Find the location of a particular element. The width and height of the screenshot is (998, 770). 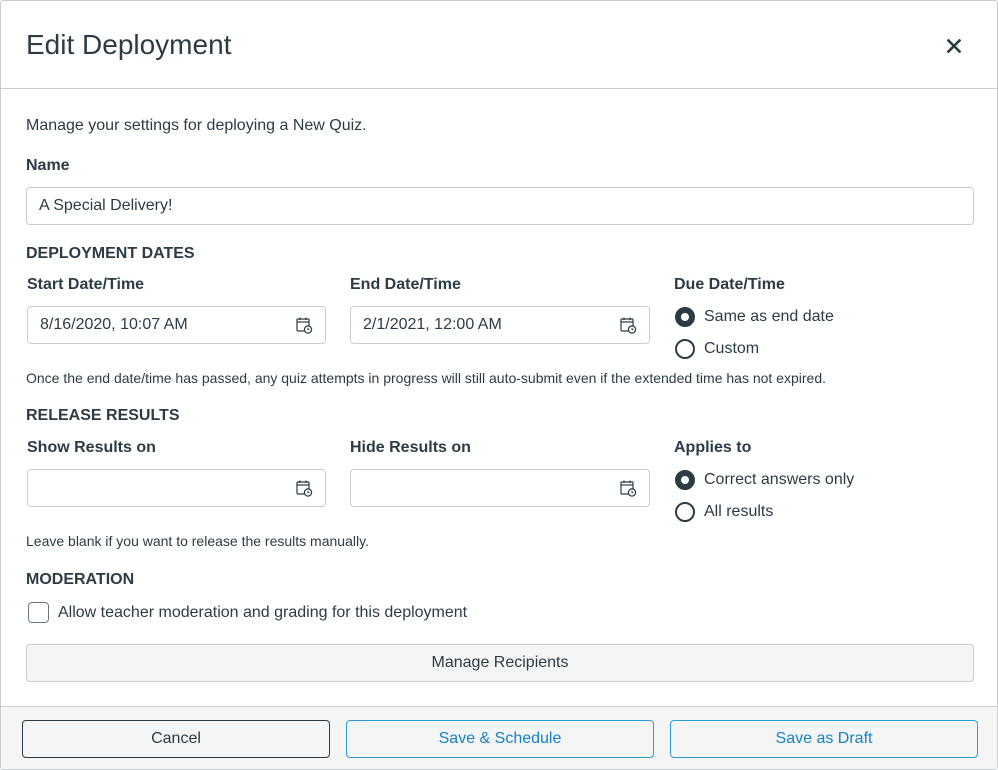

due-same-as-end-radio: Same as end date is located at coordinates (754, 317).